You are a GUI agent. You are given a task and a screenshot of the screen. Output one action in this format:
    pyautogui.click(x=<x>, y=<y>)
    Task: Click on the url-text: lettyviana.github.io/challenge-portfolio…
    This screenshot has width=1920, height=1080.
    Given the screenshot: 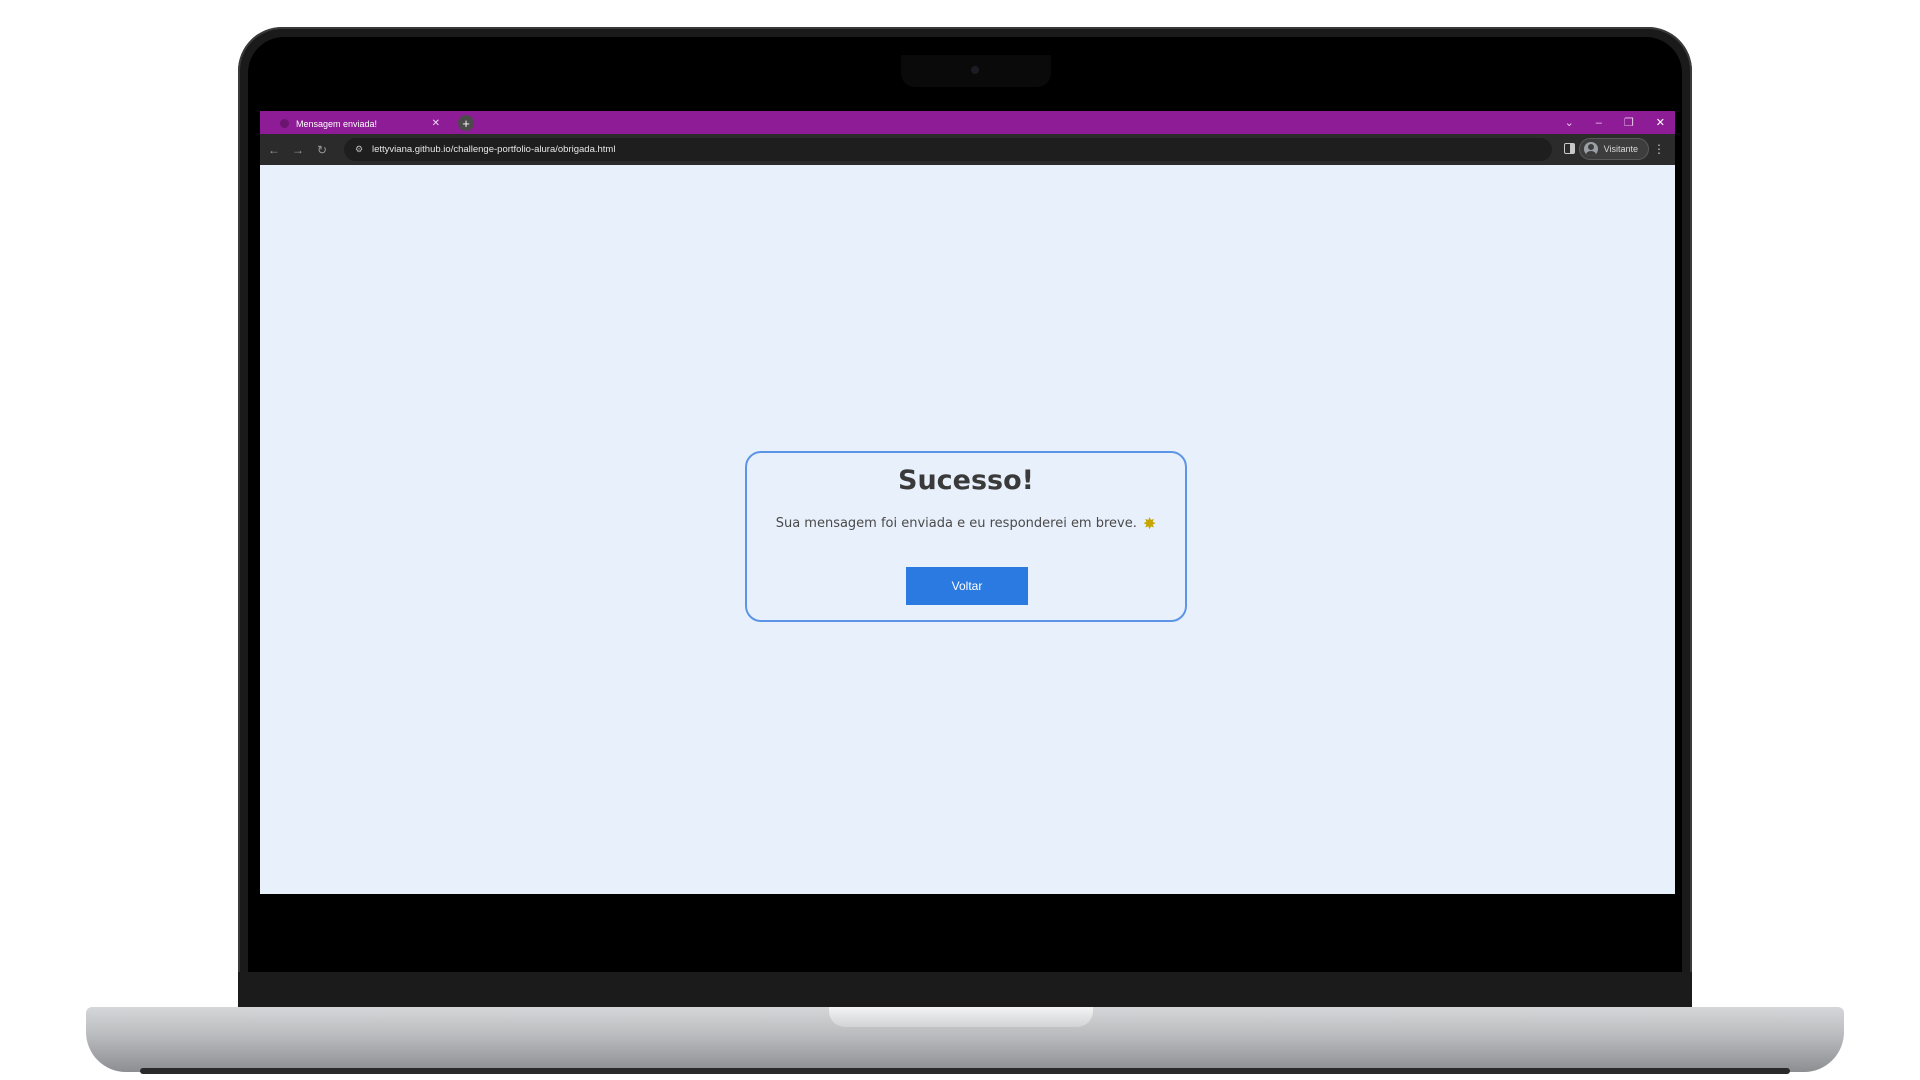 What is the action you would take?
    pyautogui.click(x=493, y=149)
    